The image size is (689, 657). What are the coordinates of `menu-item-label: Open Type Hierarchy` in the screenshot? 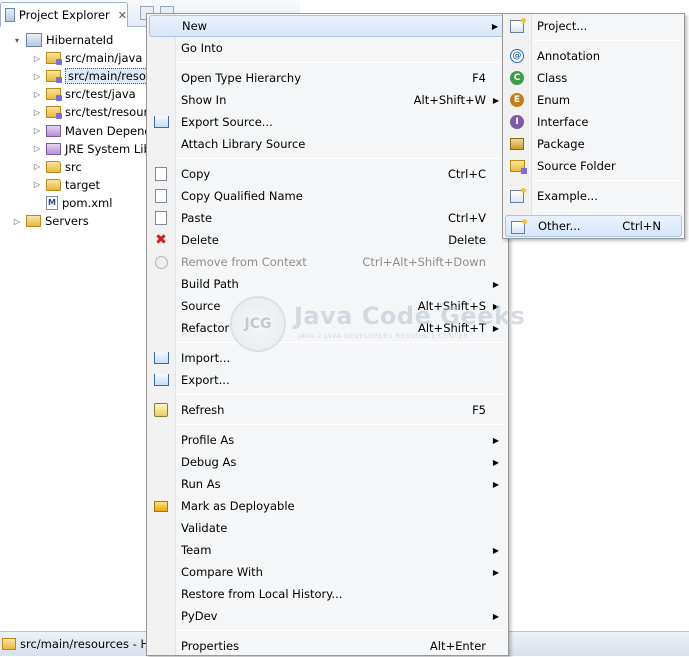 It's located at (241, 78).